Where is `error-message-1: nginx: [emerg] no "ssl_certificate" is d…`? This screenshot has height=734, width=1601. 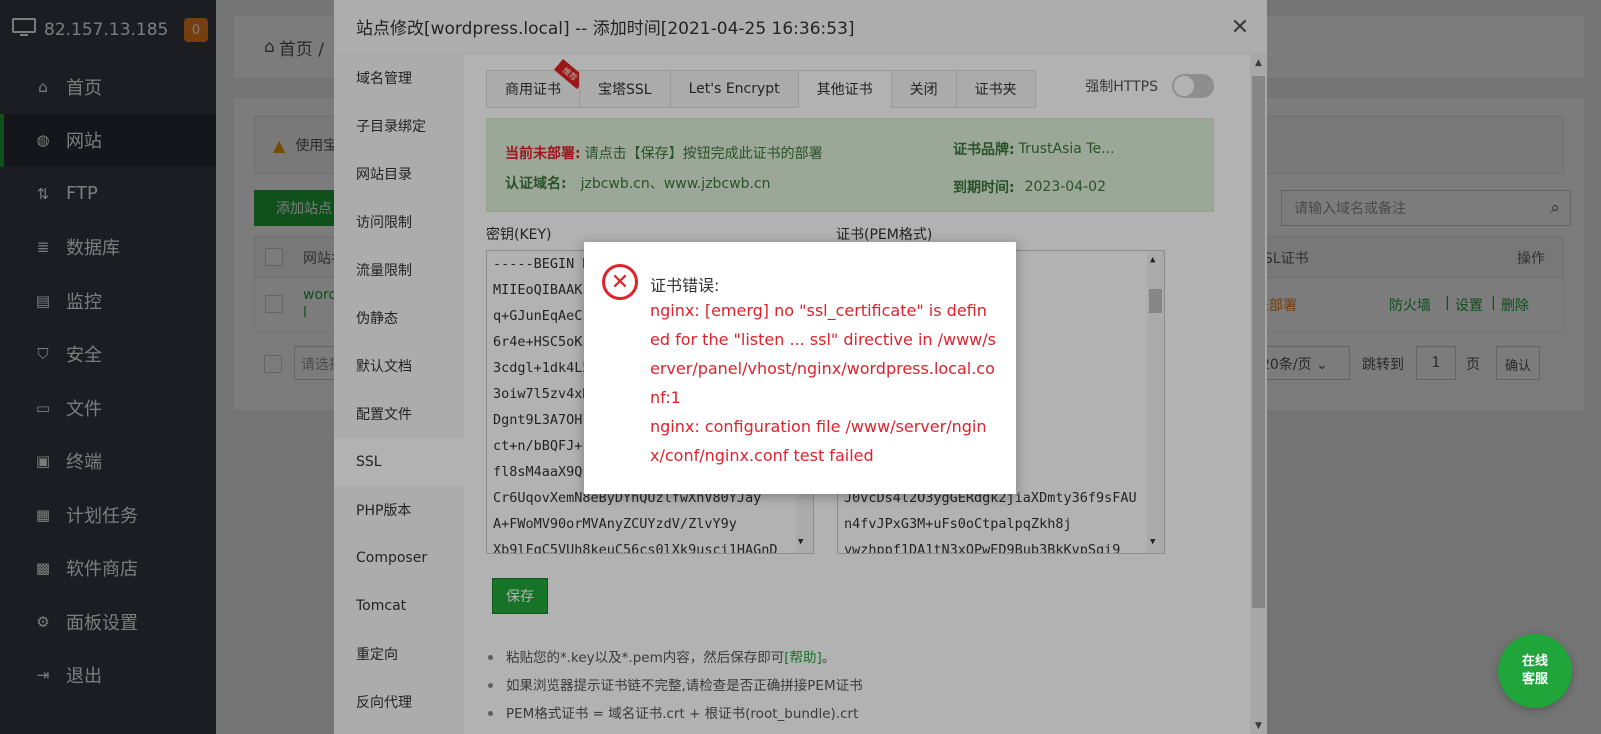
error-message-1: nginx: [emerg] no "ssl_certificate" is d… is located at coordinates (823, 354).